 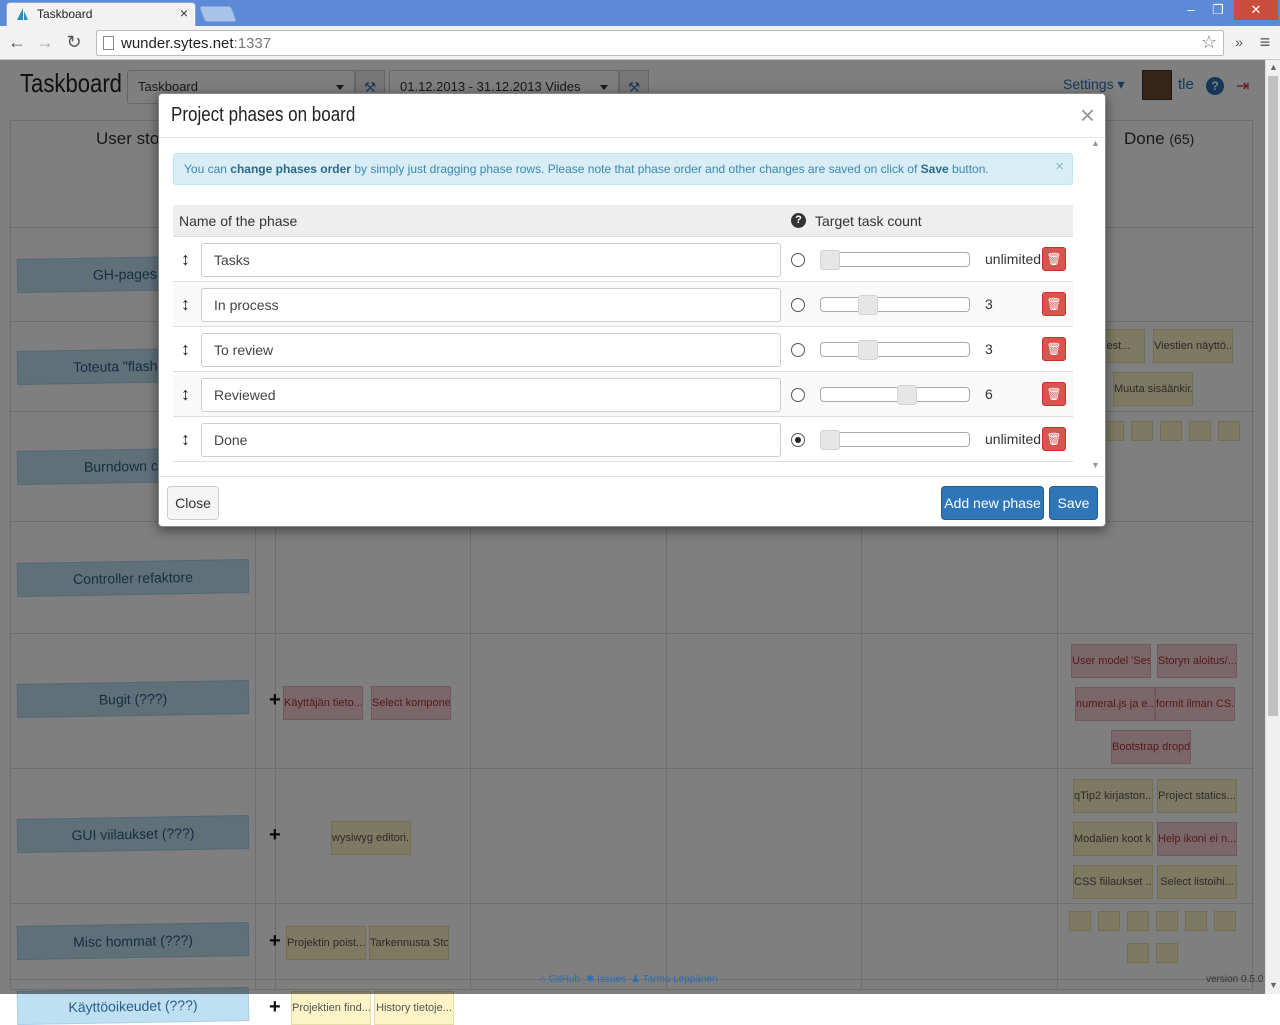 What do you see at coordinates (1095, 143) in the screenshot?
I see `modal-scroll-up-icon: ▲` at bounding box center [1095, 143].